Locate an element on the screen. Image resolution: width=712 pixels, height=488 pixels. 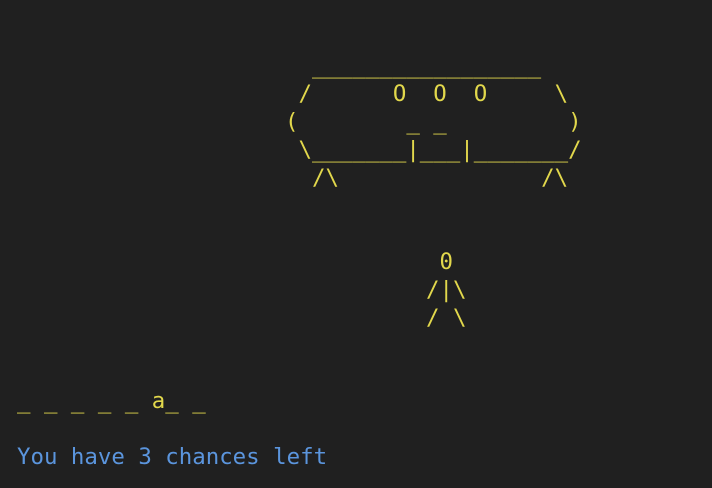
ufo-line-2: / O O O \ is located at coordinates (427, 94).